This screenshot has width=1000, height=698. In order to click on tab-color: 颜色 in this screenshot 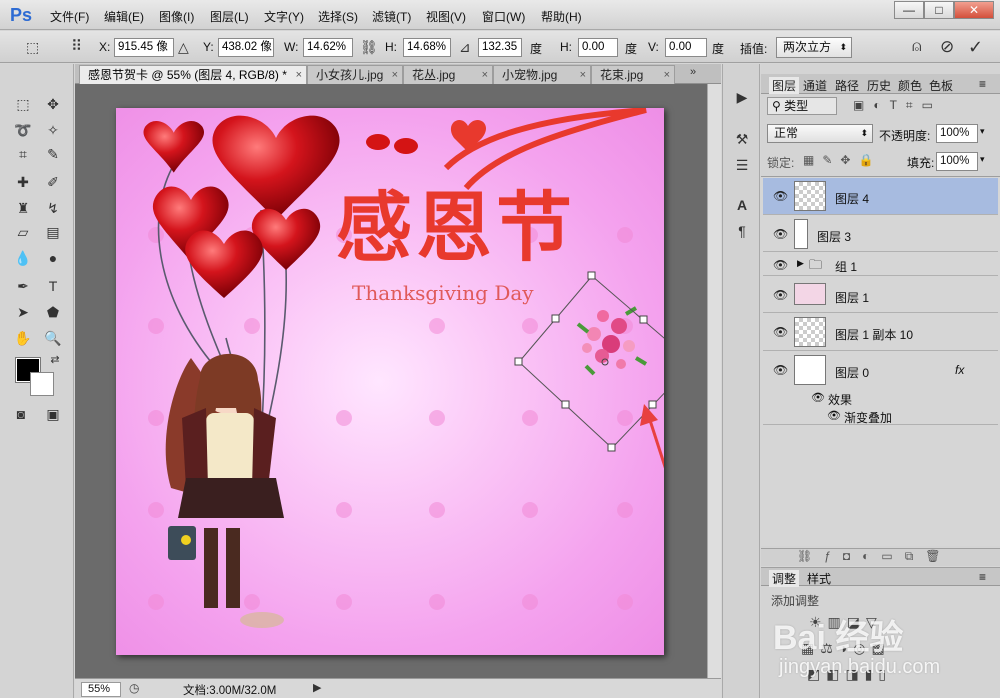, I will do `click(910, 85)`.